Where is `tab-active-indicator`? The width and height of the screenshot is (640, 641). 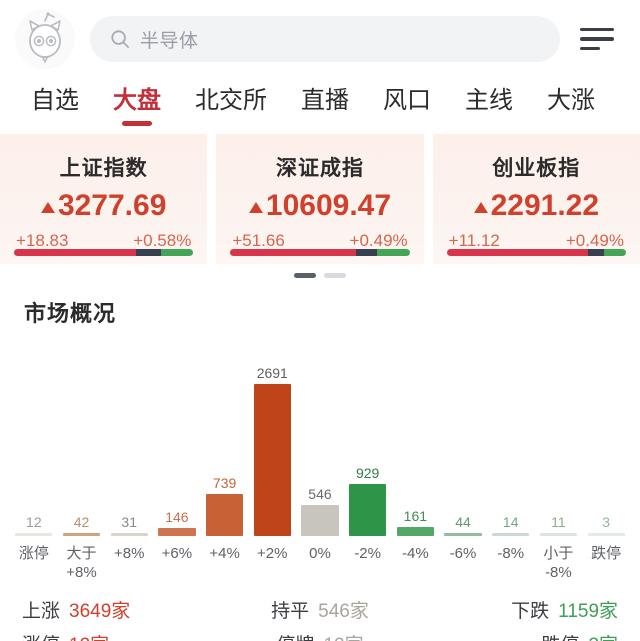 tab-active-indicator is located at coordinates (137, 123).